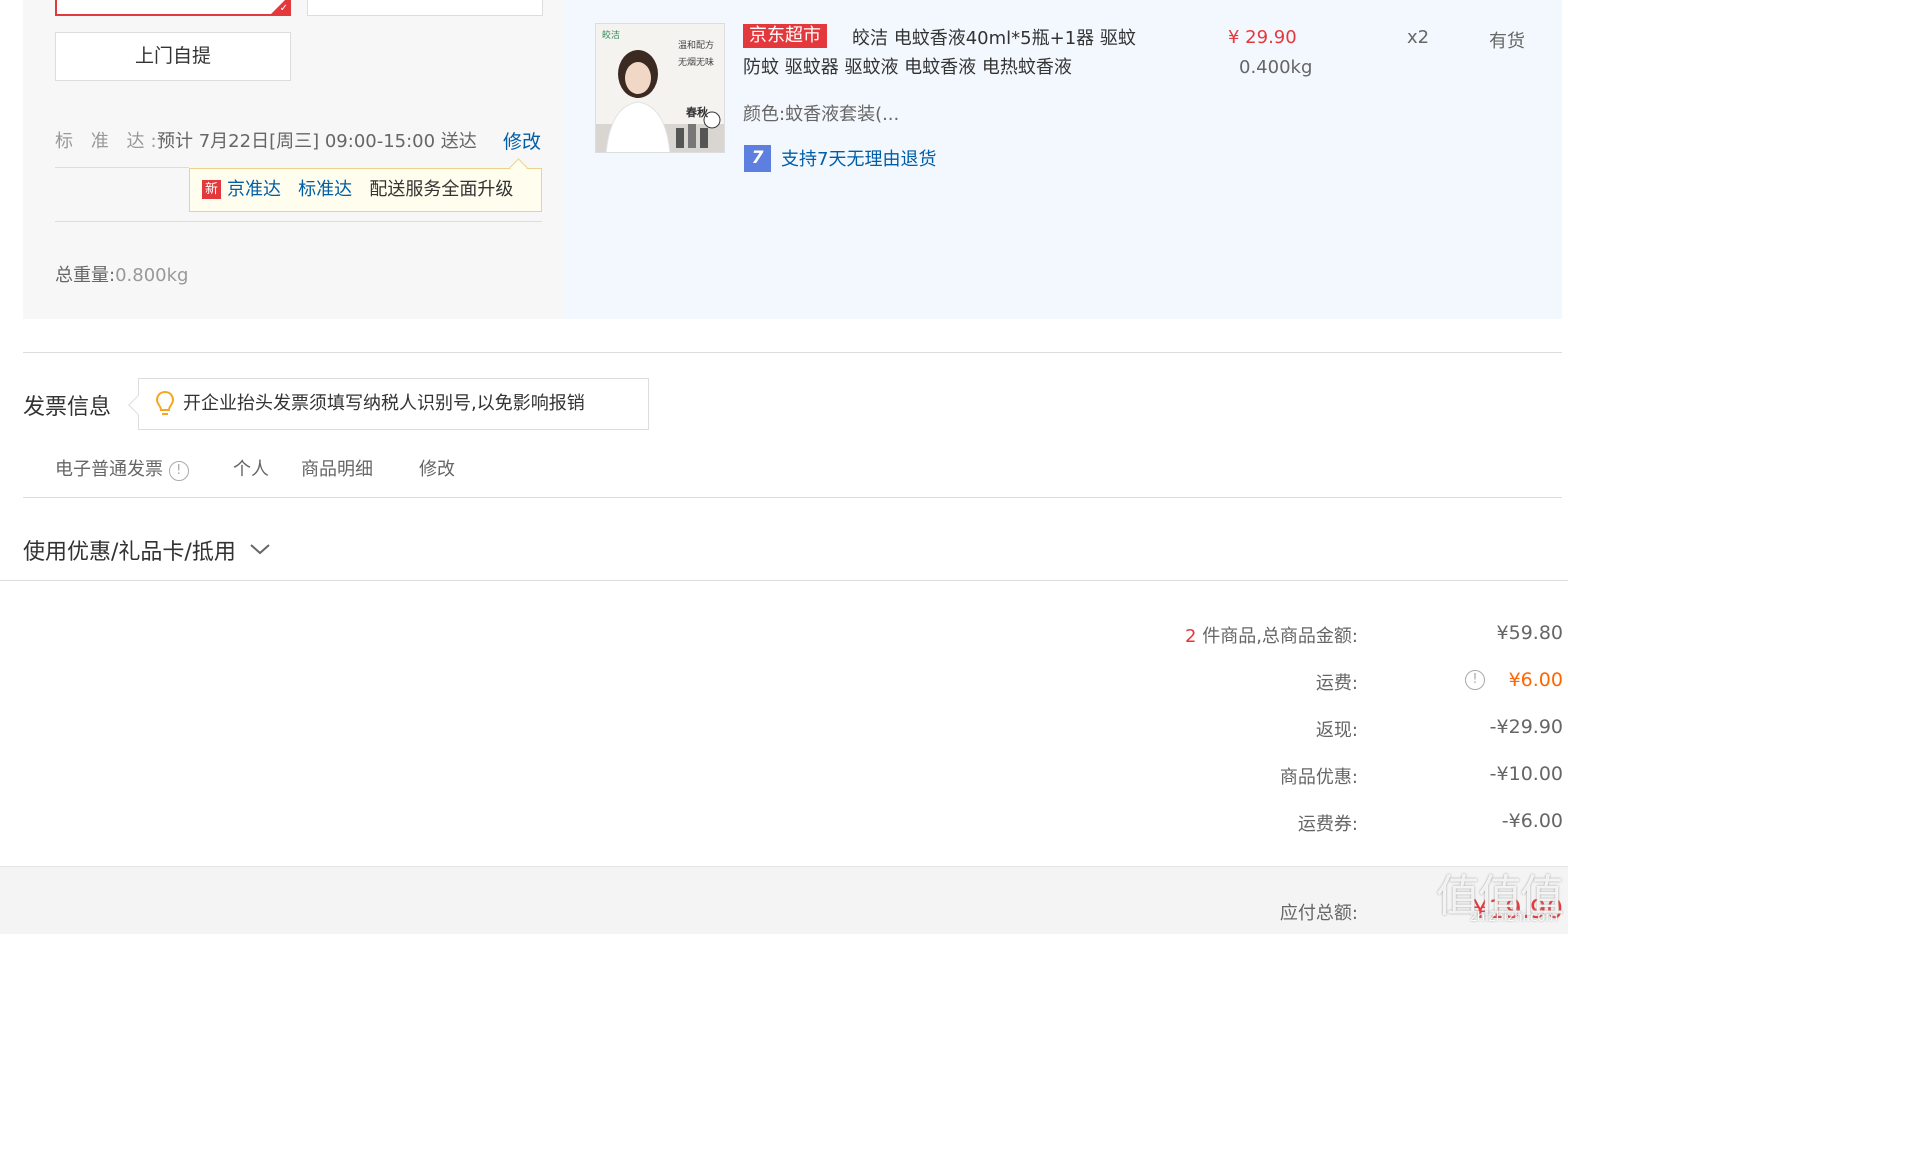 This screenshot has width=1931, height=1149. I want to click on invoice-tip: 开企业抬头发票须填写纳税人识别号,以免影响报销, so click(388, 404).